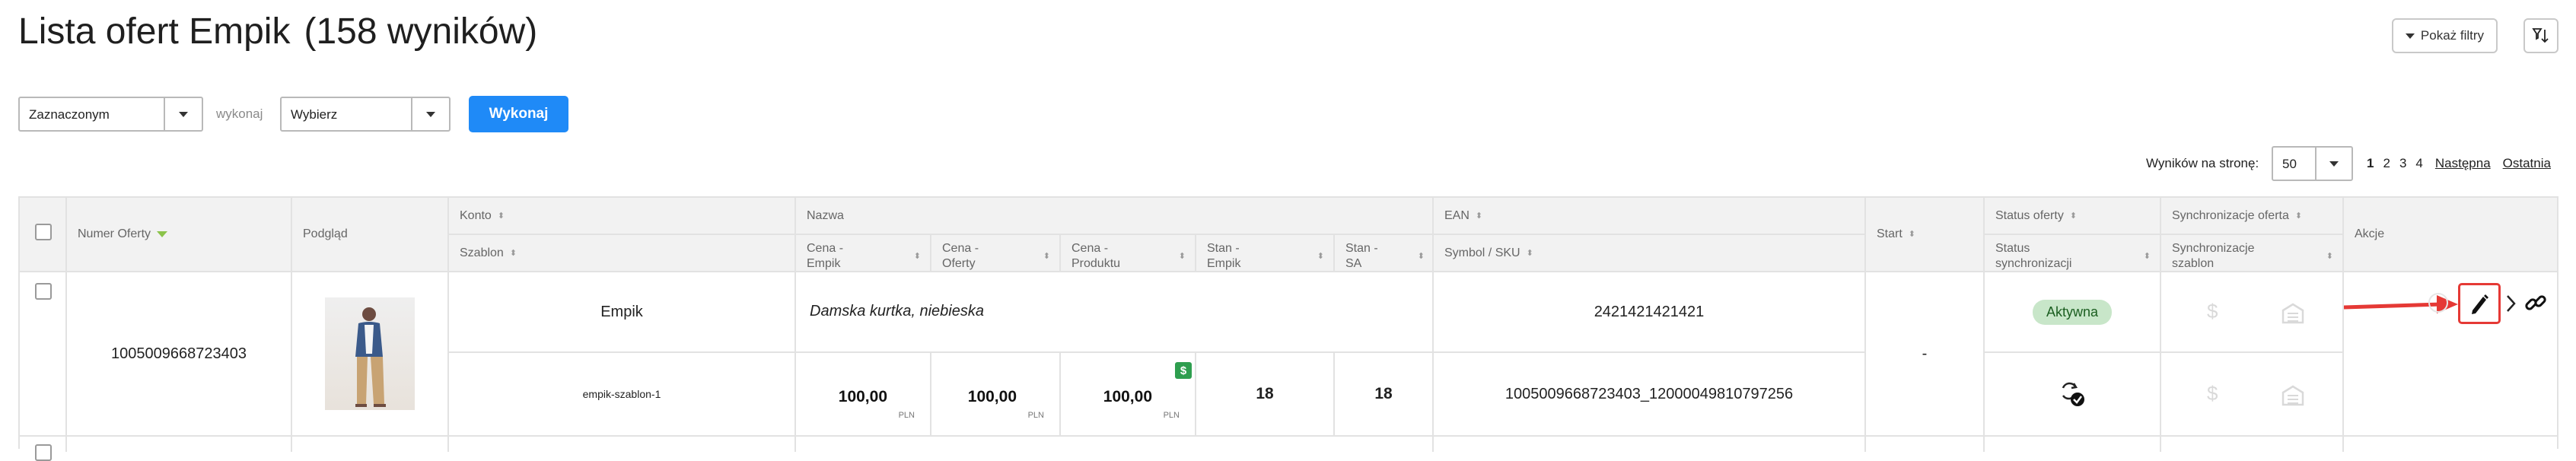 The height and width of the screenshot is (461, 2576). I want to click on row-select-cell, so click(43, 354).